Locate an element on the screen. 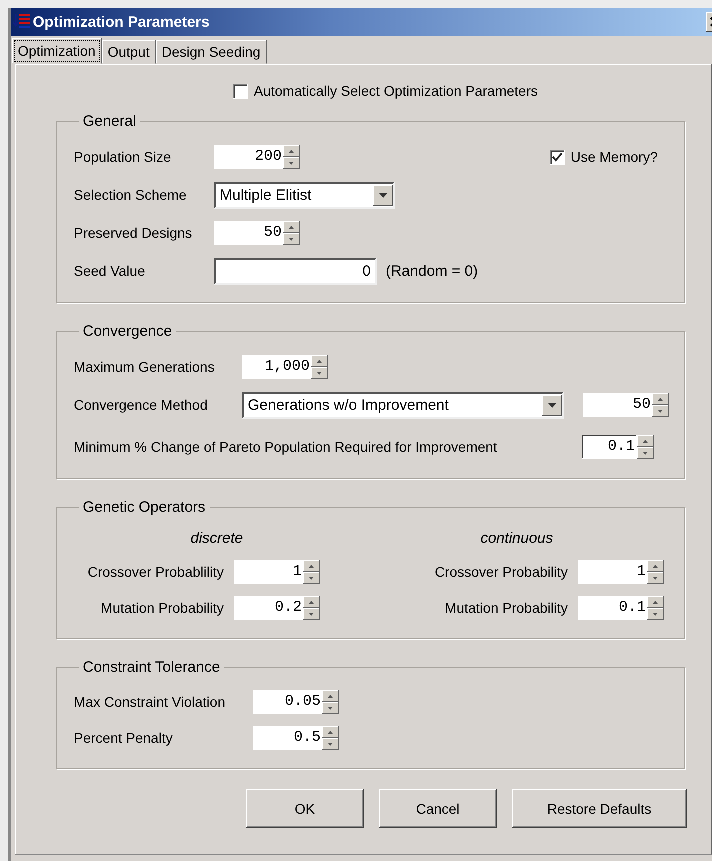 This screenshot has width=712, height=861. dialog-button: Restore Defaults is located at coordinates (599, 808).